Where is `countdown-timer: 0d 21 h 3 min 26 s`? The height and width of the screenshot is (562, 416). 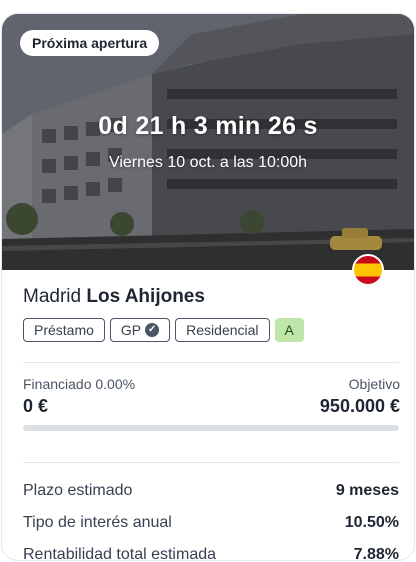 countdown-timer: 0d 21 h 3 min 26 s is located at coordinates (208, 126).